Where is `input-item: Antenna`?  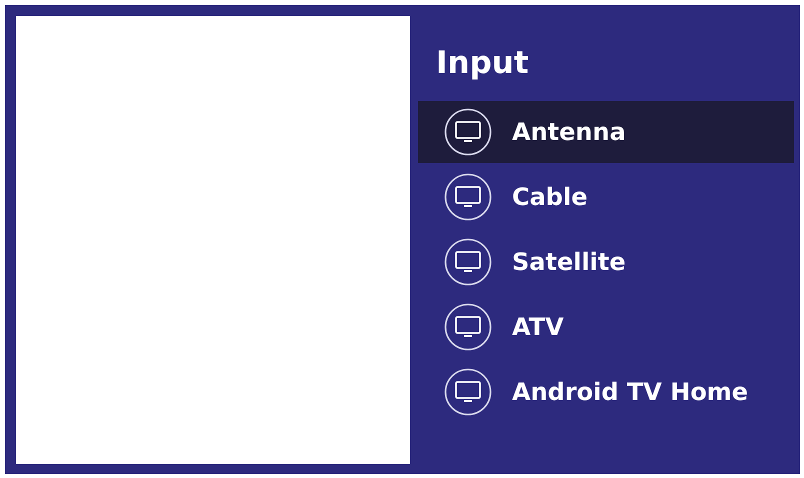 input-item: Antenna is located at coordinates (606, 132).